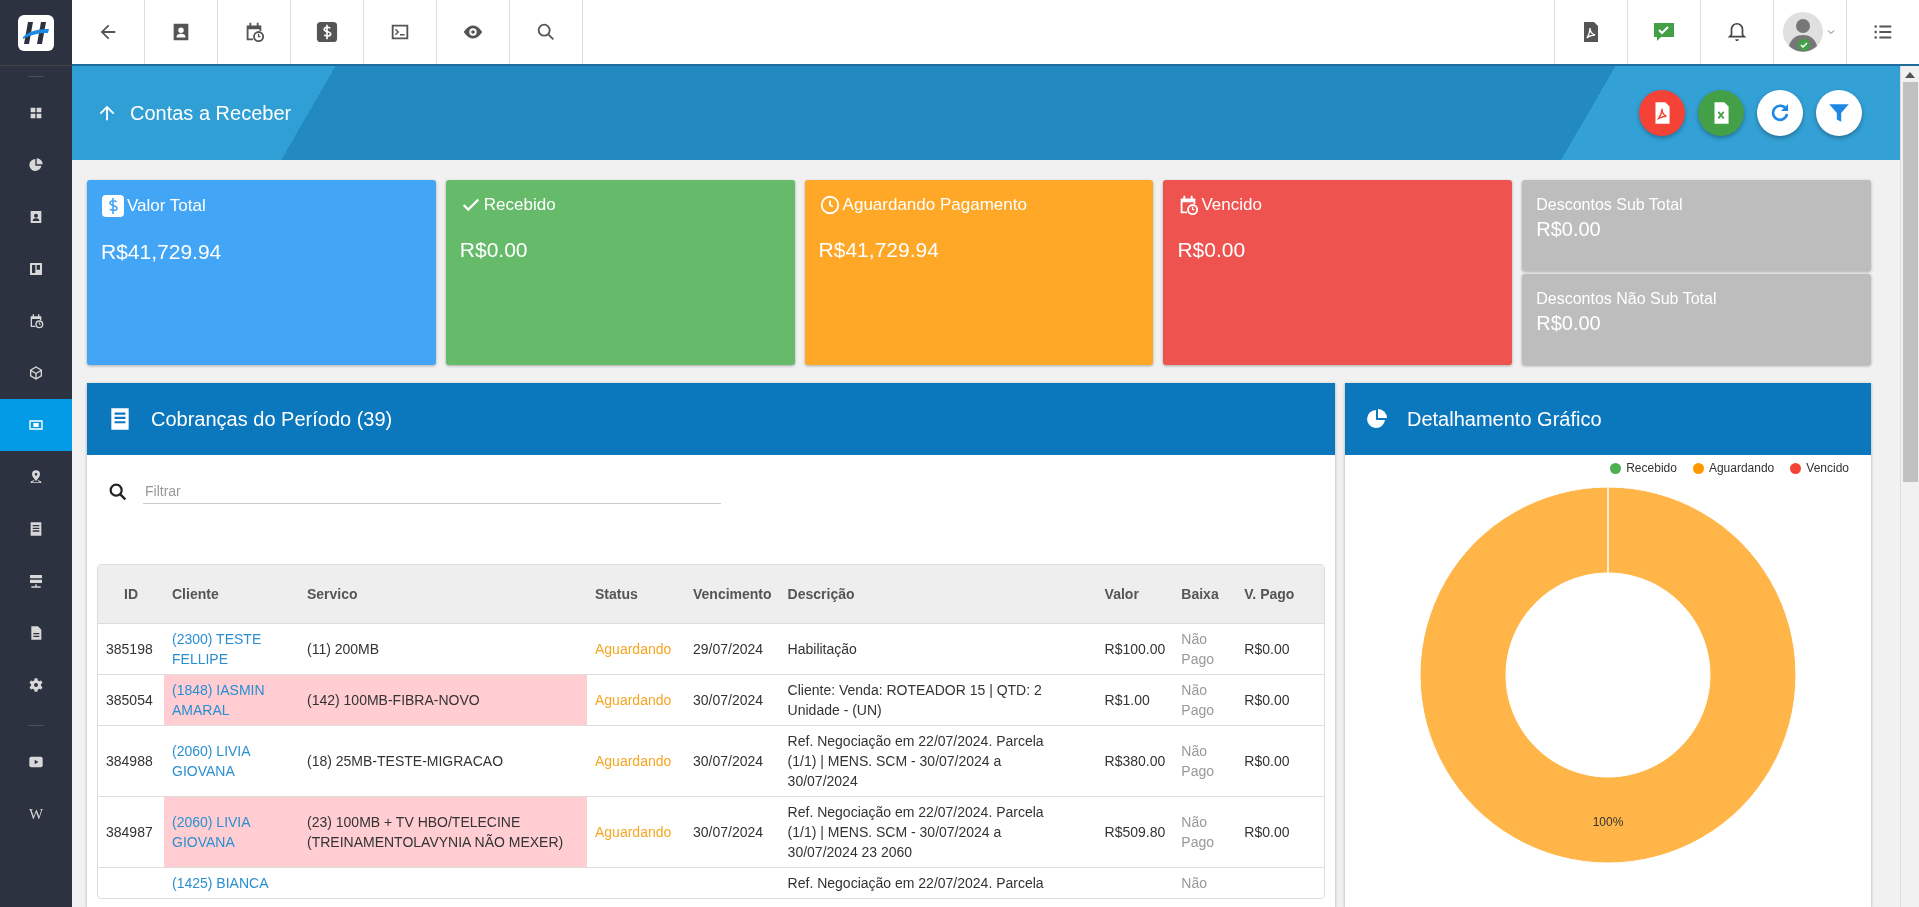 The width and height of the screenshot is (1919, 907). What do you see at coordinates (1627, 299) in the screenshot?
I see `card-label: Descontos Não Sub Total` at bounding box center [1627, 299].